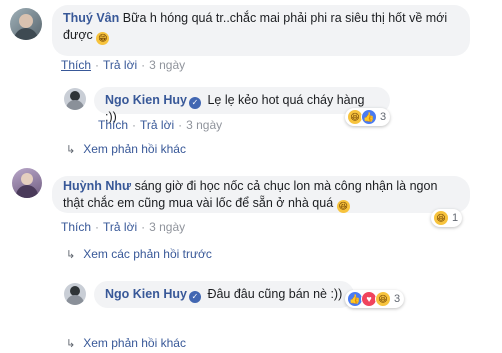  I want to click on laugh-emoji-icon: 😆, so click(343, 206).